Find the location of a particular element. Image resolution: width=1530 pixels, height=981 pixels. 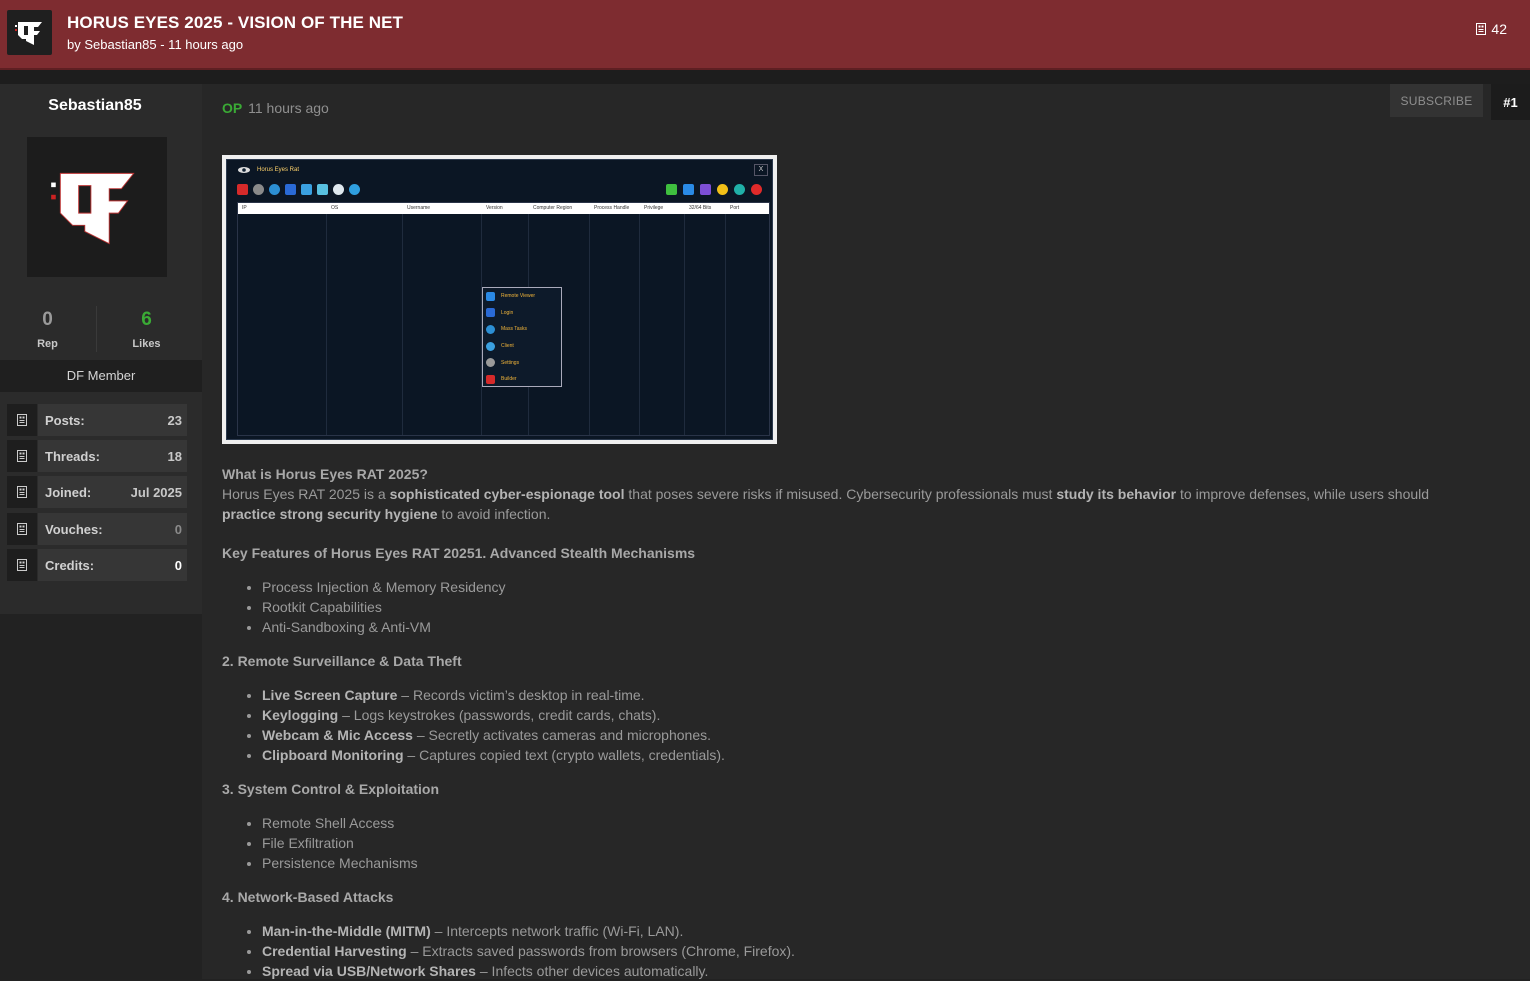

shield-icon is located at coordinates (354, 189).